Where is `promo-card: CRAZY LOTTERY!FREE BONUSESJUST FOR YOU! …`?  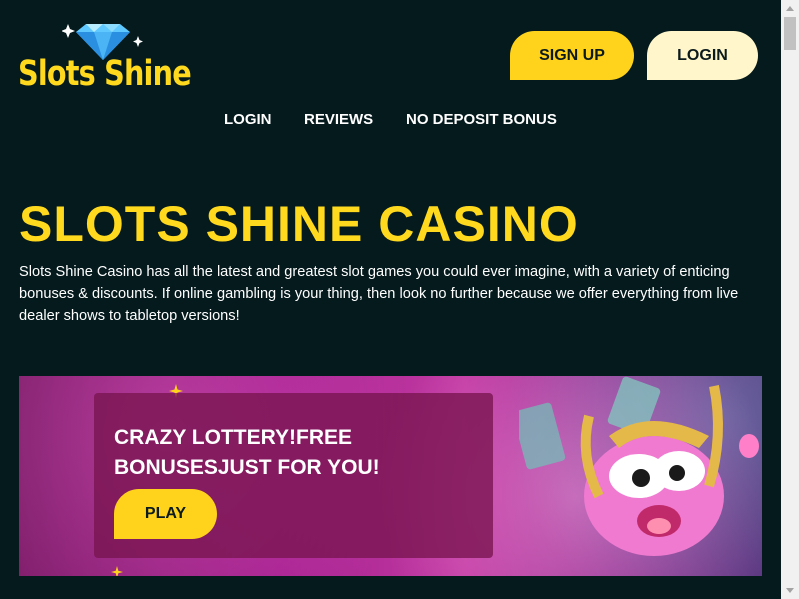 promo-card: CRAZY LOTTERY!FREE BONUSESJUST FOR YOU! … is located at coordinates (293, 475).